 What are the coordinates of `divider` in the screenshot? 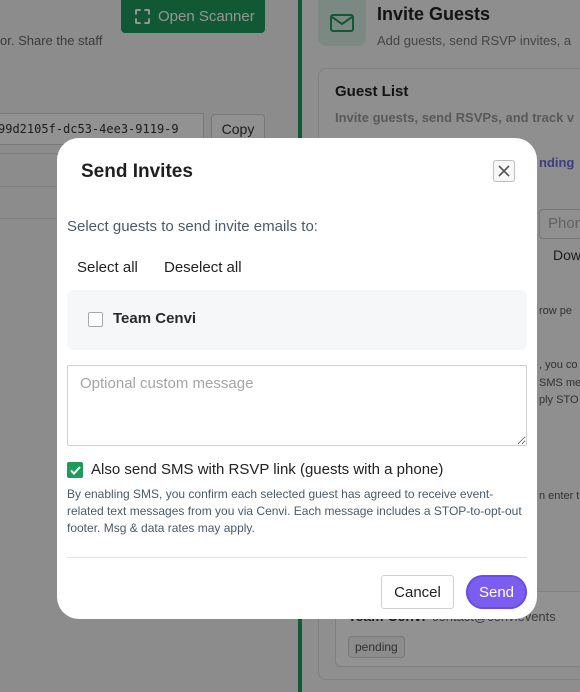 It's located at (297, 557).